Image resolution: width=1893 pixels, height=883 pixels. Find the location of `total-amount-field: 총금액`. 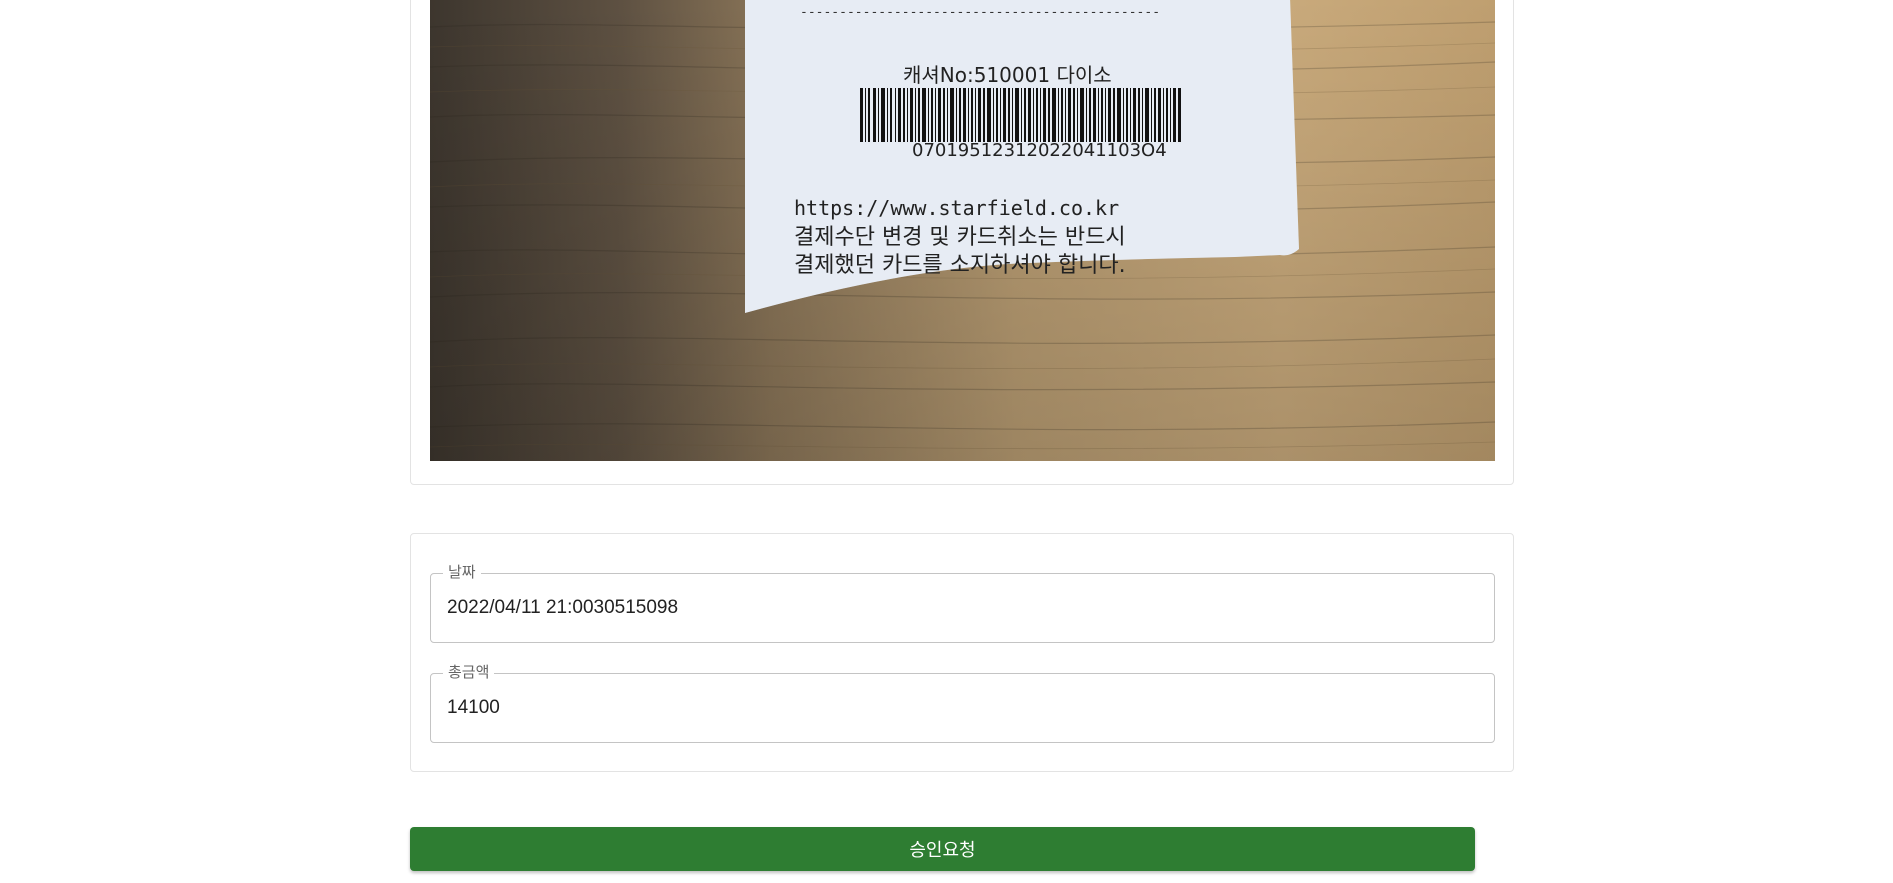

total-amount-field: 총금액 is located at coordinates (962, 703).